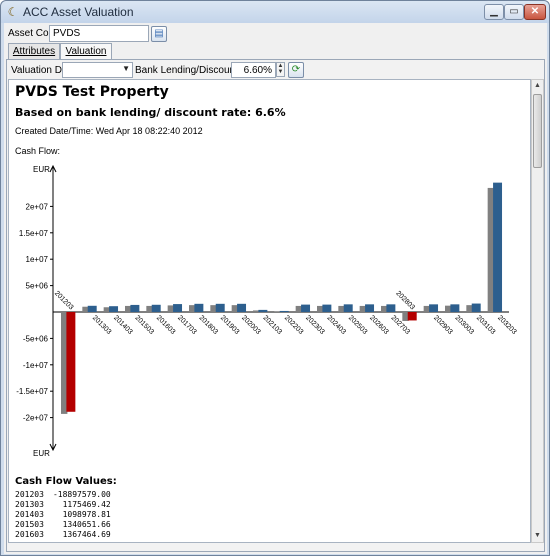  I want to click on tab-attributes-label: Attributes, so click(34, 51).